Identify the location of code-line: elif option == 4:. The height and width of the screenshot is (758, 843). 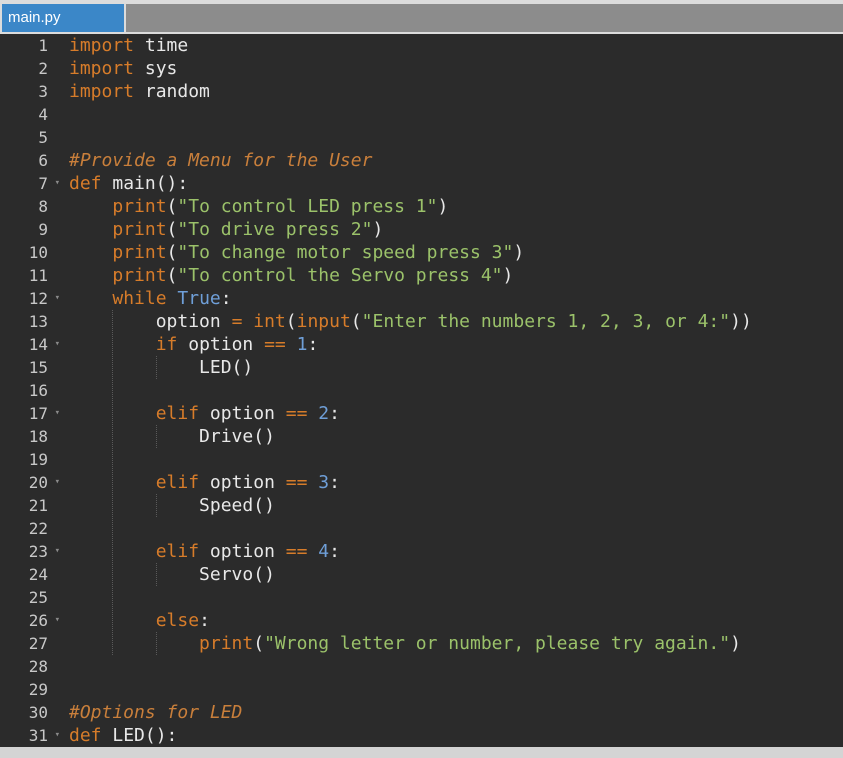
(204, 551).